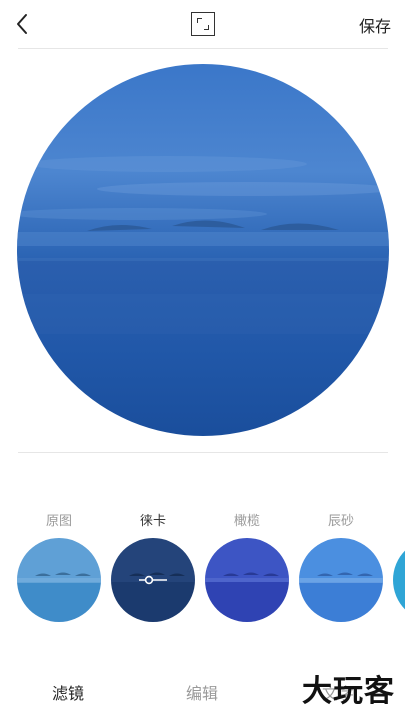 This screenshot has height=720, width=405. What do you see at coordinates (68, 692) in the screenshot?
I see `tab-filter: 滤镜` at bounding box center [68, 692].